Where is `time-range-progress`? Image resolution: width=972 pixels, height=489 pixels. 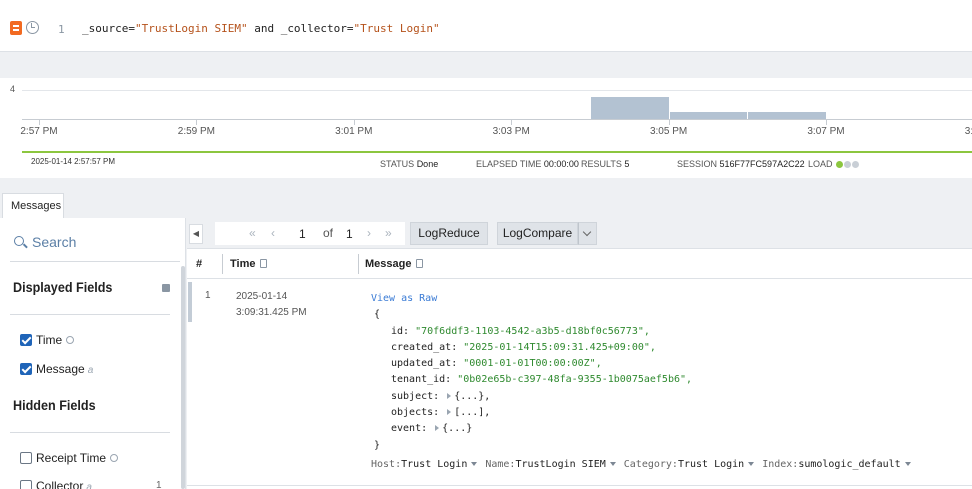
time-range-progress is located at coordinates (497, 152).